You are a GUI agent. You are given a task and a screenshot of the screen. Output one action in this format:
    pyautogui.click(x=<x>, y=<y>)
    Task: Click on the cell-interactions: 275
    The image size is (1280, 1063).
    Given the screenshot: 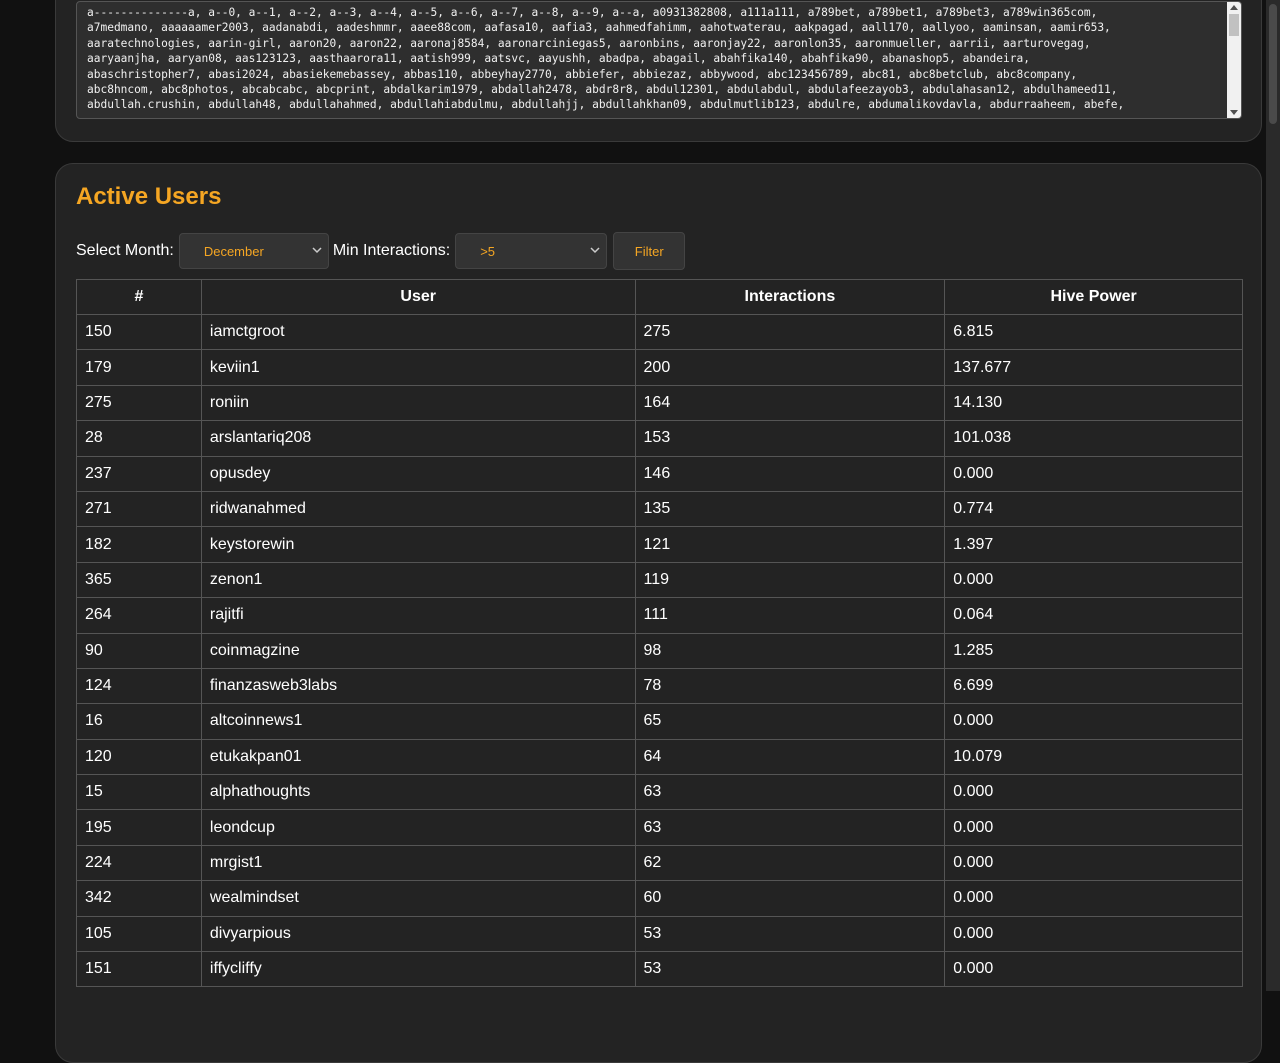 What is the action you would take?
    pyautogui.click(x=790, y=332)
    